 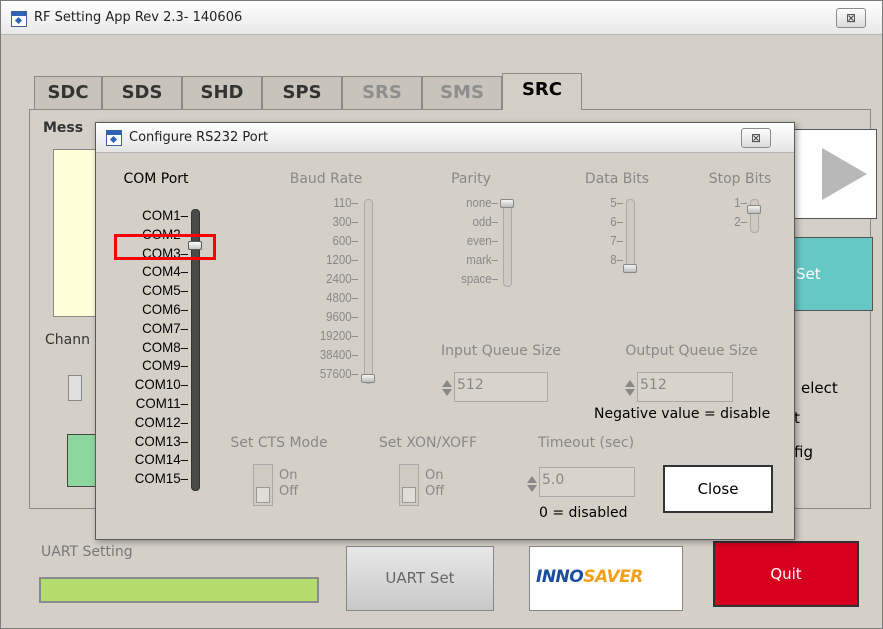 I want to click on parity-knob, so click(x=507, y=203).